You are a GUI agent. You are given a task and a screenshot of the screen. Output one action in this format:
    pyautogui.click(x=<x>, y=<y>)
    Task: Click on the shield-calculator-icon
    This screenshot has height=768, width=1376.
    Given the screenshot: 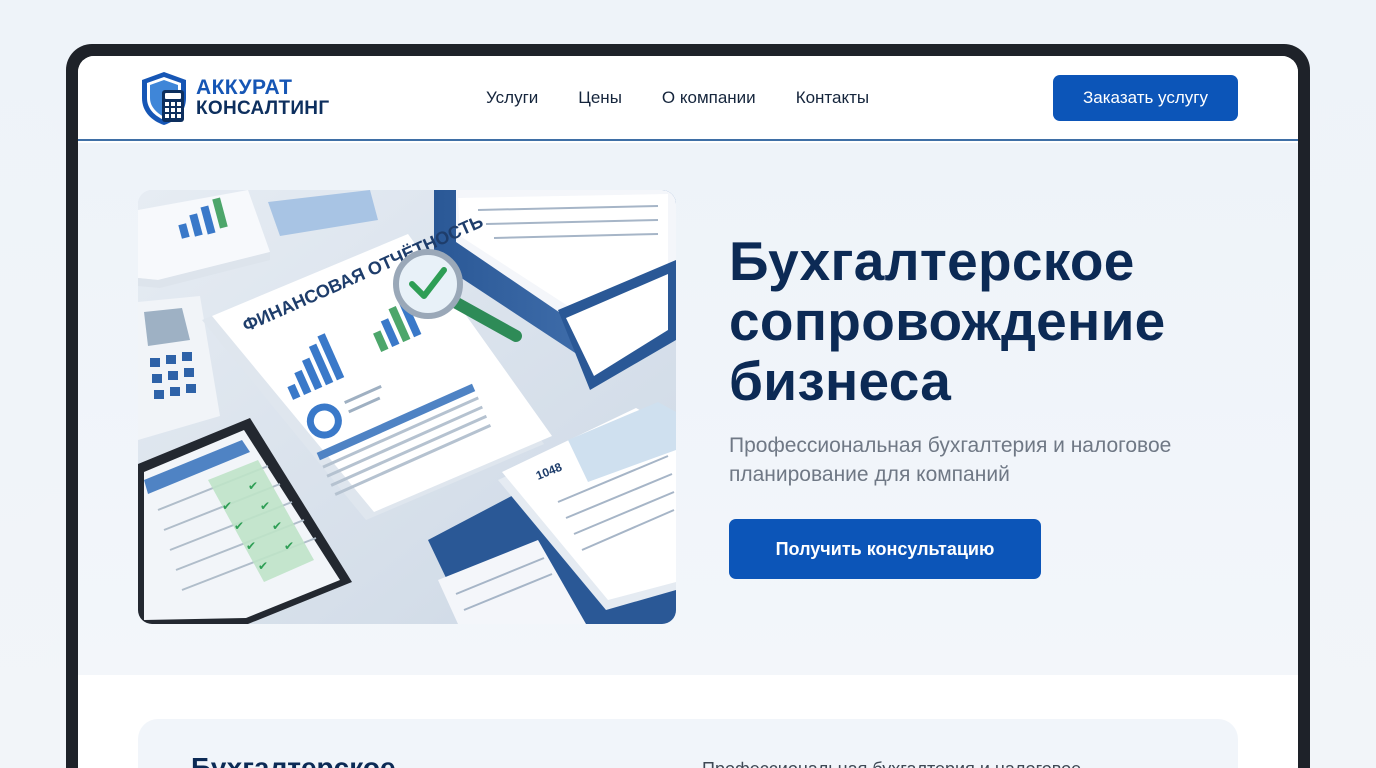 What is the action you would take?
    pyautogui.click(x=164, y=98)
    